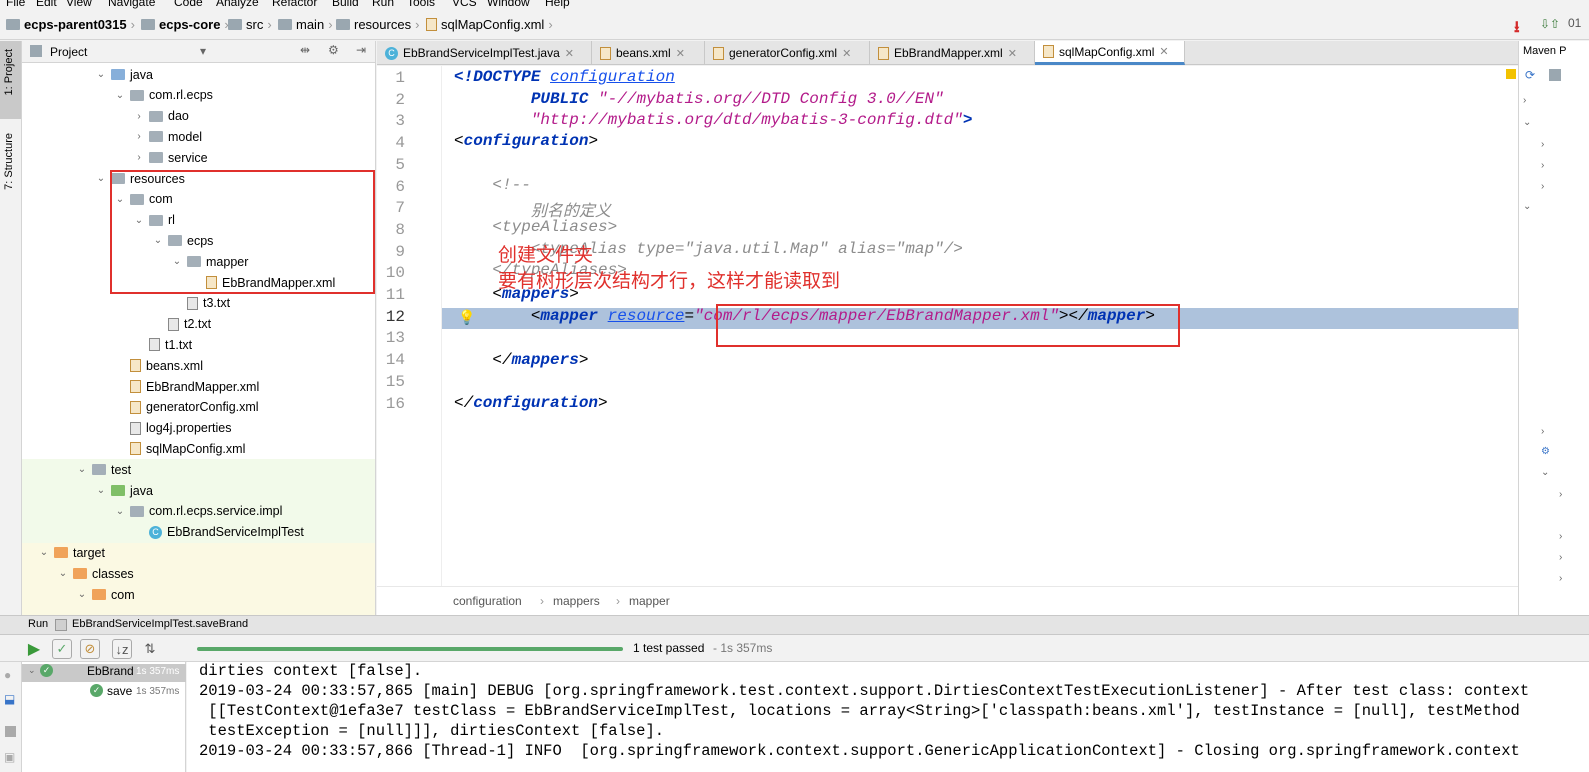  I want to click on tree-item: › service, so click(170, 157).